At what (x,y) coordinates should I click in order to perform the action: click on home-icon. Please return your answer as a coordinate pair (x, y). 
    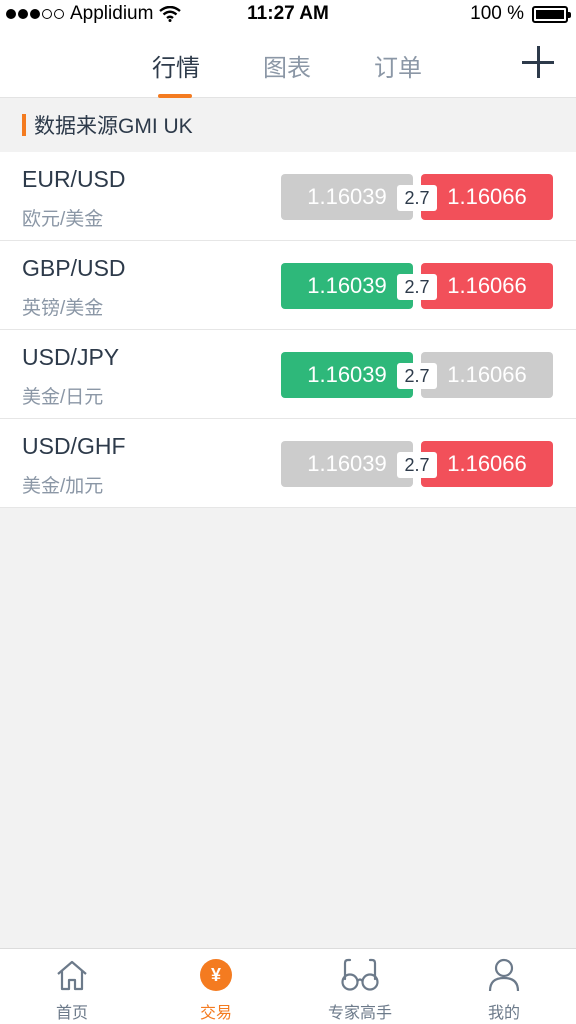
    Looking at the image, I should click on (72, 975).